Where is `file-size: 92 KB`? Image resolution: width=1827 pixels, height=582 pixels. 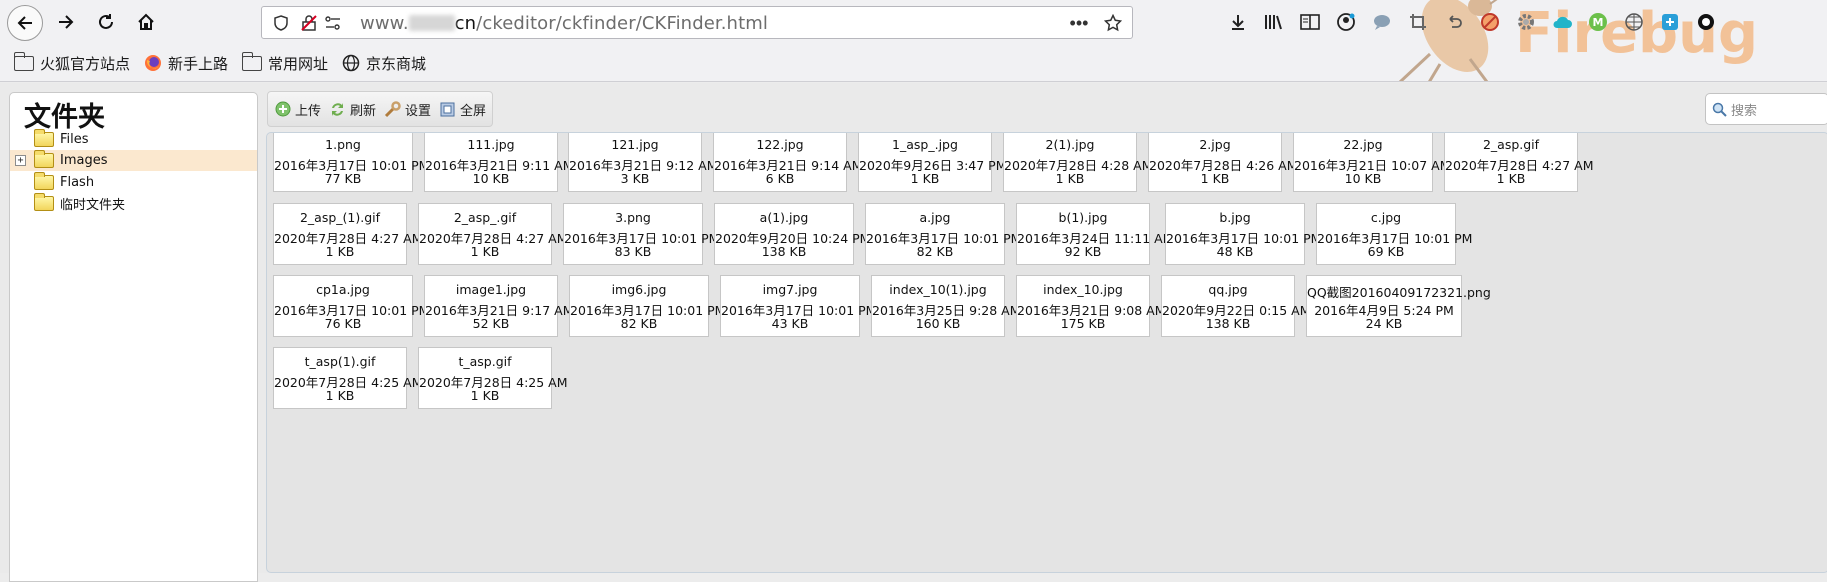
file-size: 92 KB is located at coordinates (1083, 251).